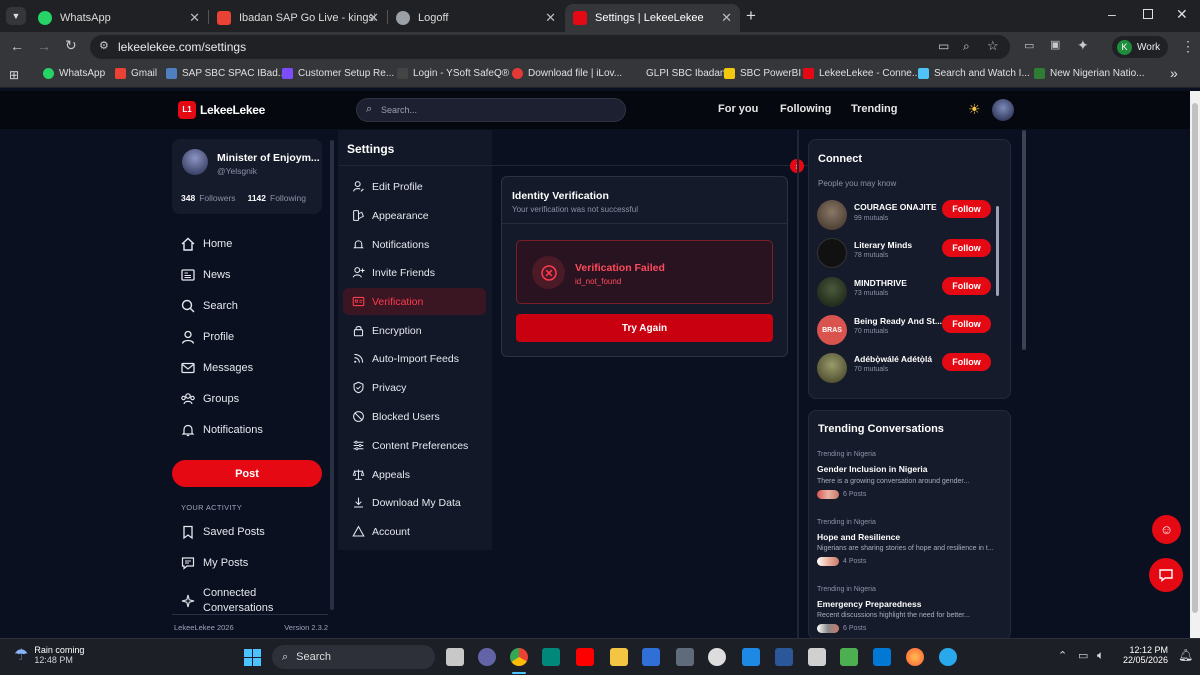 The image size is (1200, 675). I want to click on zoom-icon: ⌕, so click(966, 46).